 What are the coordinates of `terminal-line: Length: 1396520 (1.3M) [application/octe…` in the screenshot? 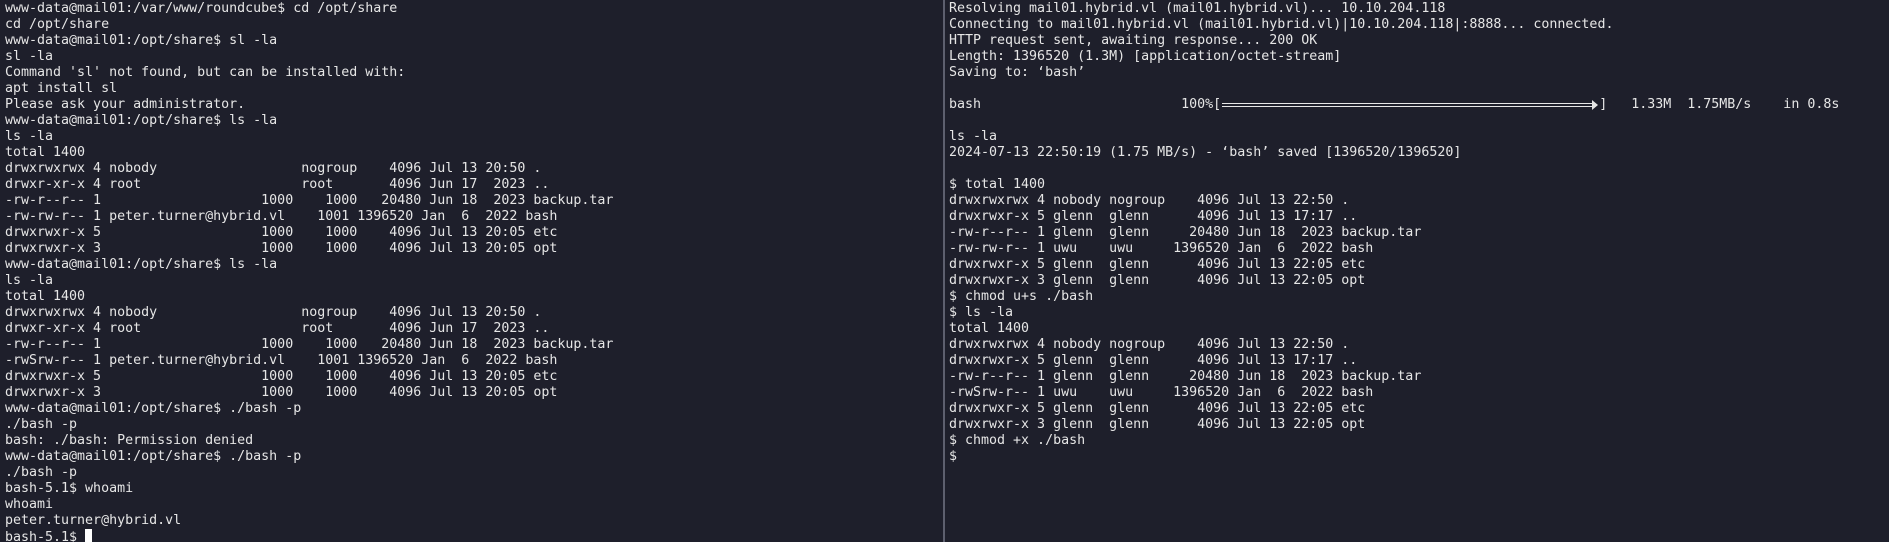 It's located at (1145, 56).